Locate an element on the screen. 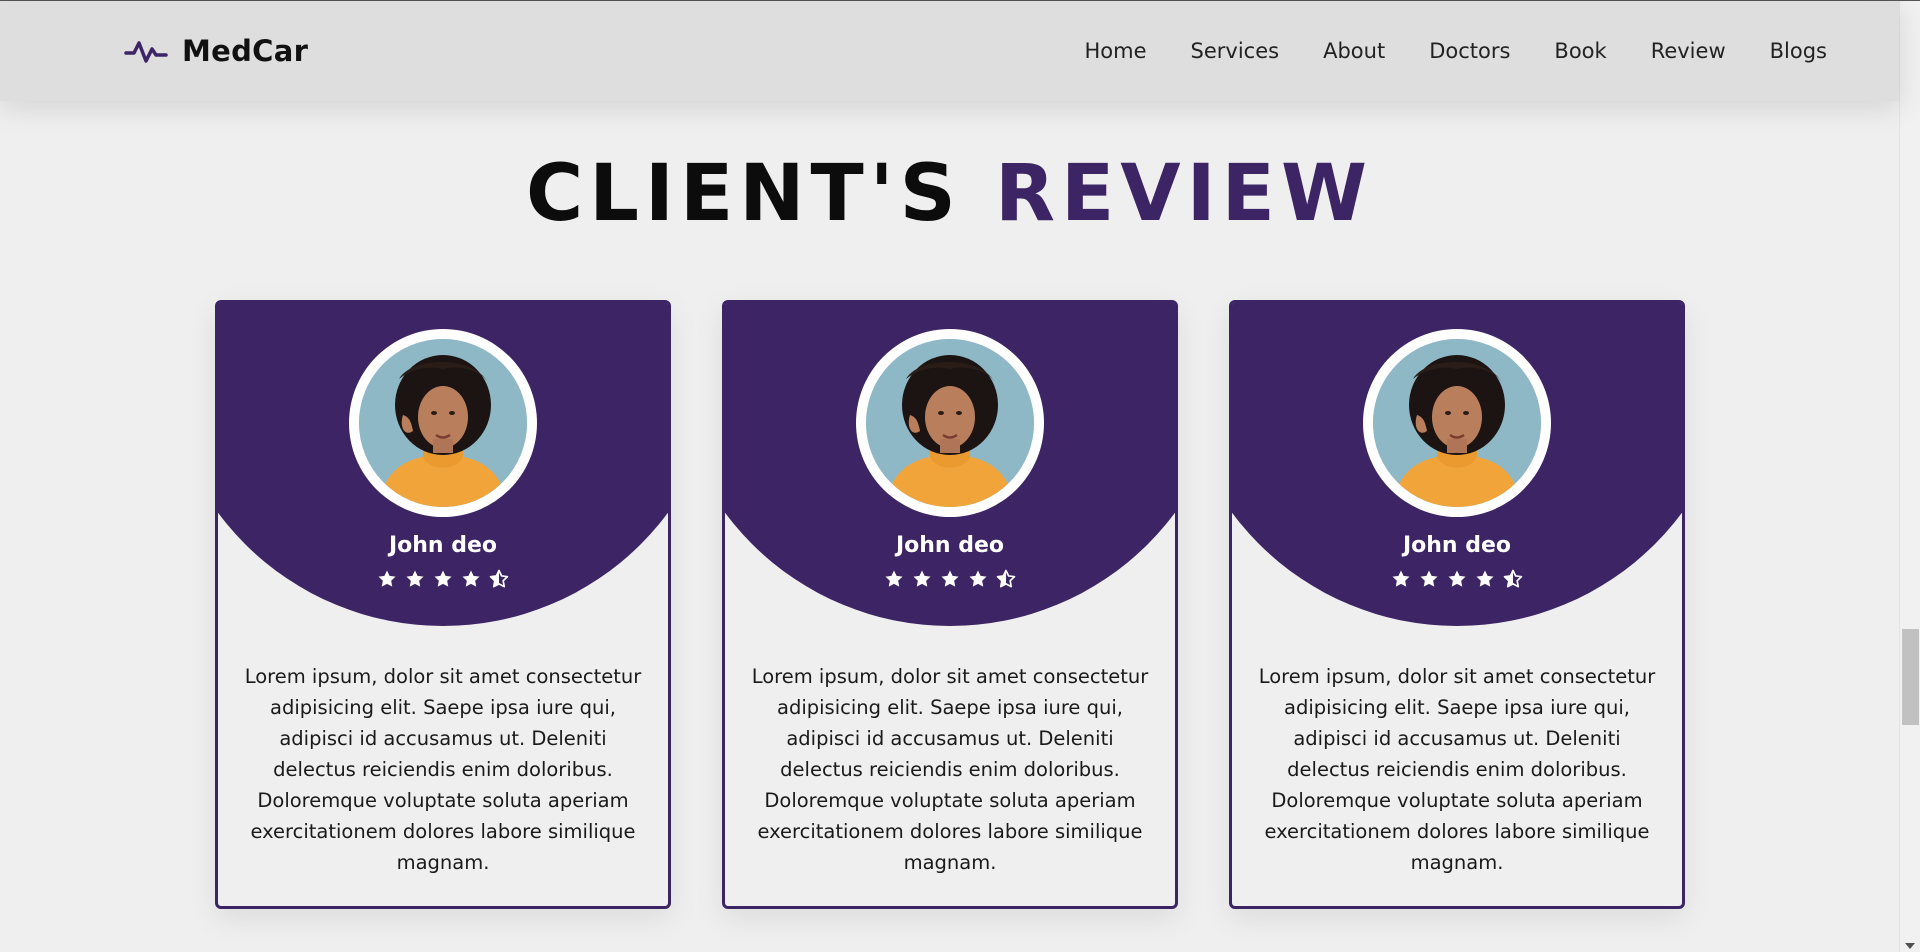 The image size is (1920, 952). nav-home: Home is located at coordinates (1116, 51).